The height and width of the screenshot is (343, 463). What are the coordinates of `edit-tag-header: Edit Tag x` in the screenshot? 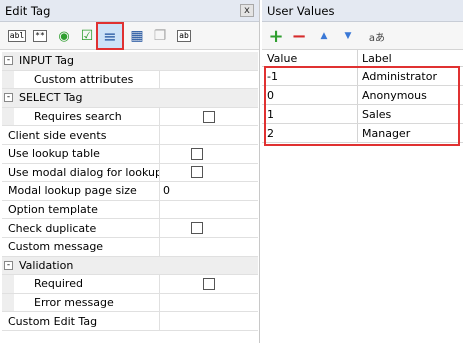 It's located at (129, 11).